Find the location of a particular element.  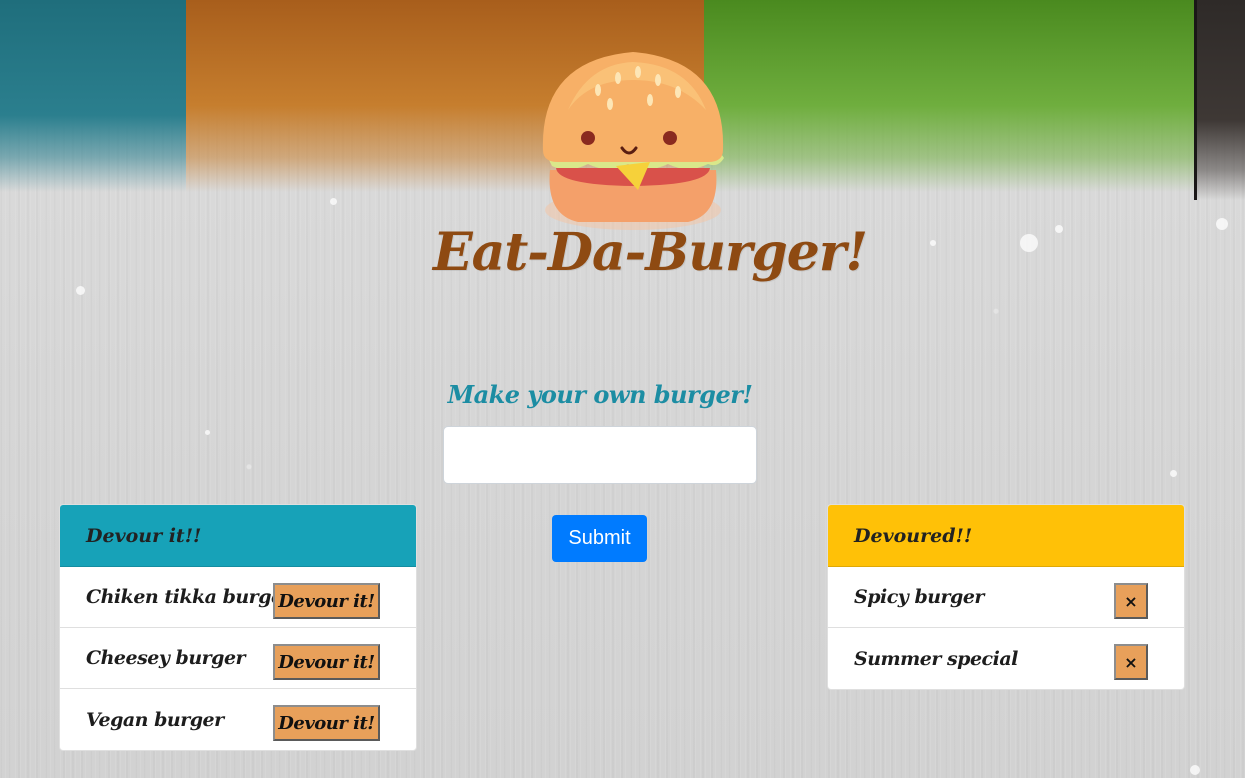

page-title: Eat-Da-Burger! is located at coordinates (650, 252).